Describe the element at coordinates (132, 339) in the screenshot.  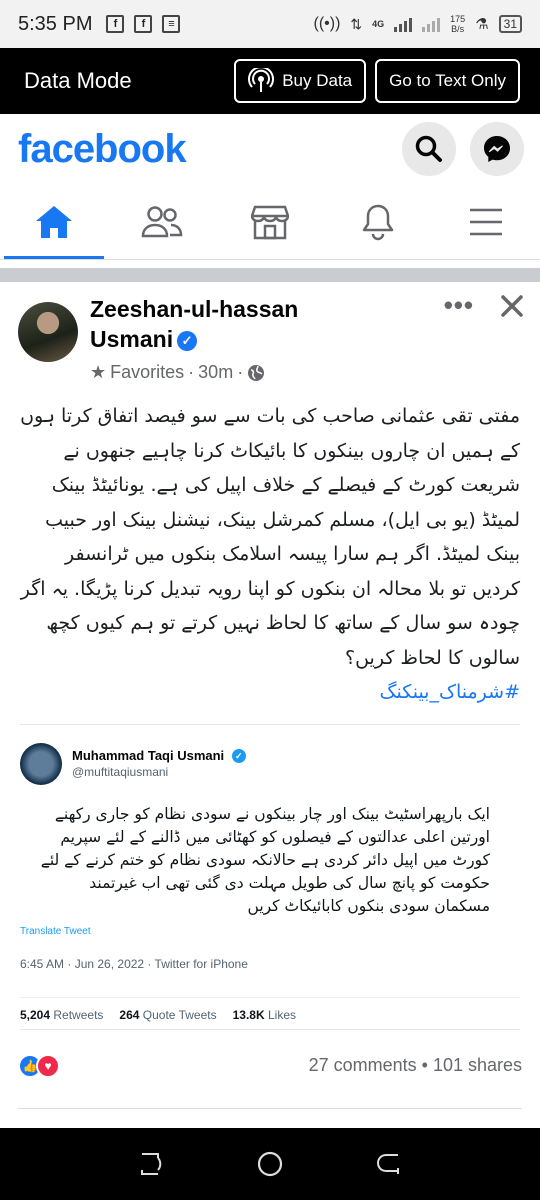
I see `author-name-line2: Usmani` at that location.